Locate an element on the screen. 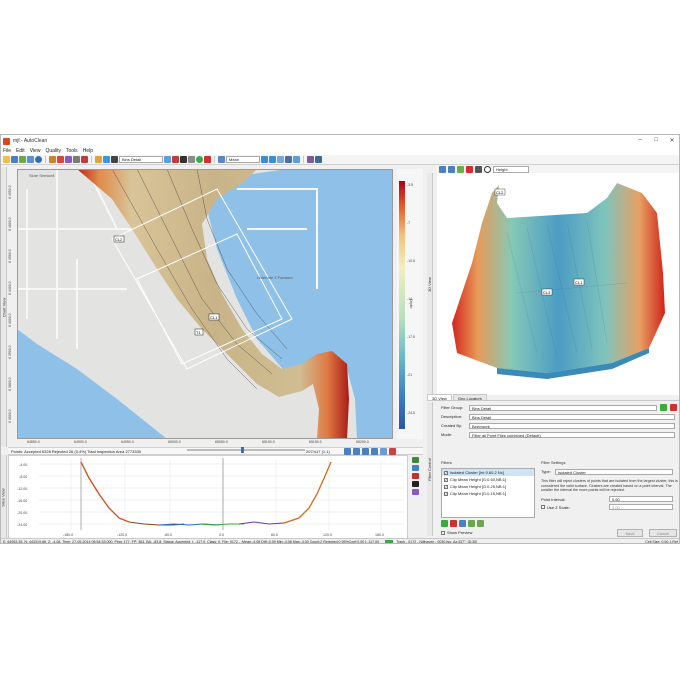  lasso-icon is located at coordinates (68, 159).